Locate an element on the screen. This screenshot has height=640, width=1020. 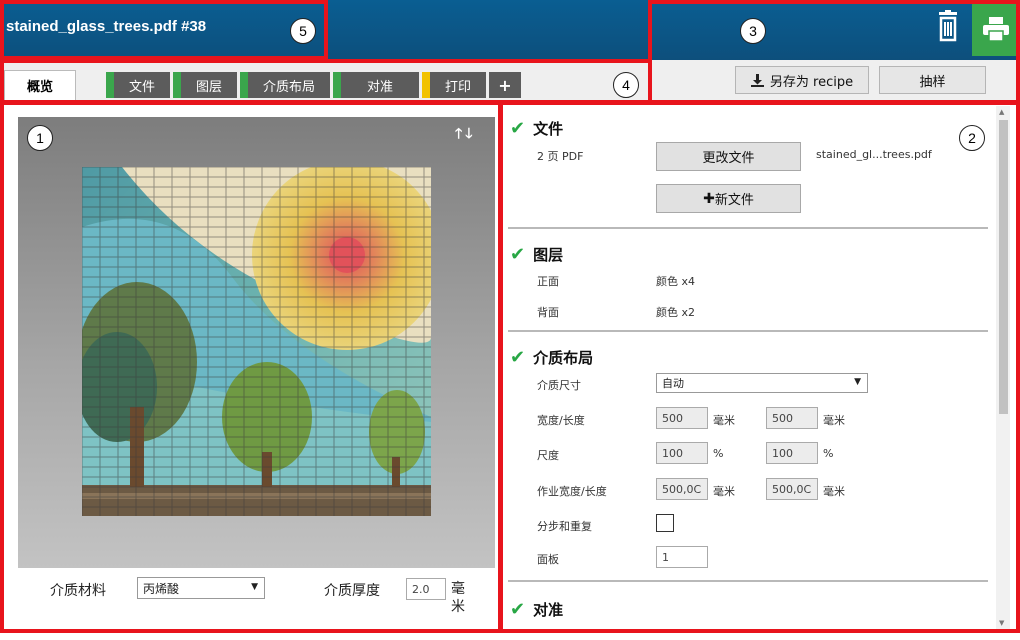
callout-3: 3 is located at coordinates (753, 31).